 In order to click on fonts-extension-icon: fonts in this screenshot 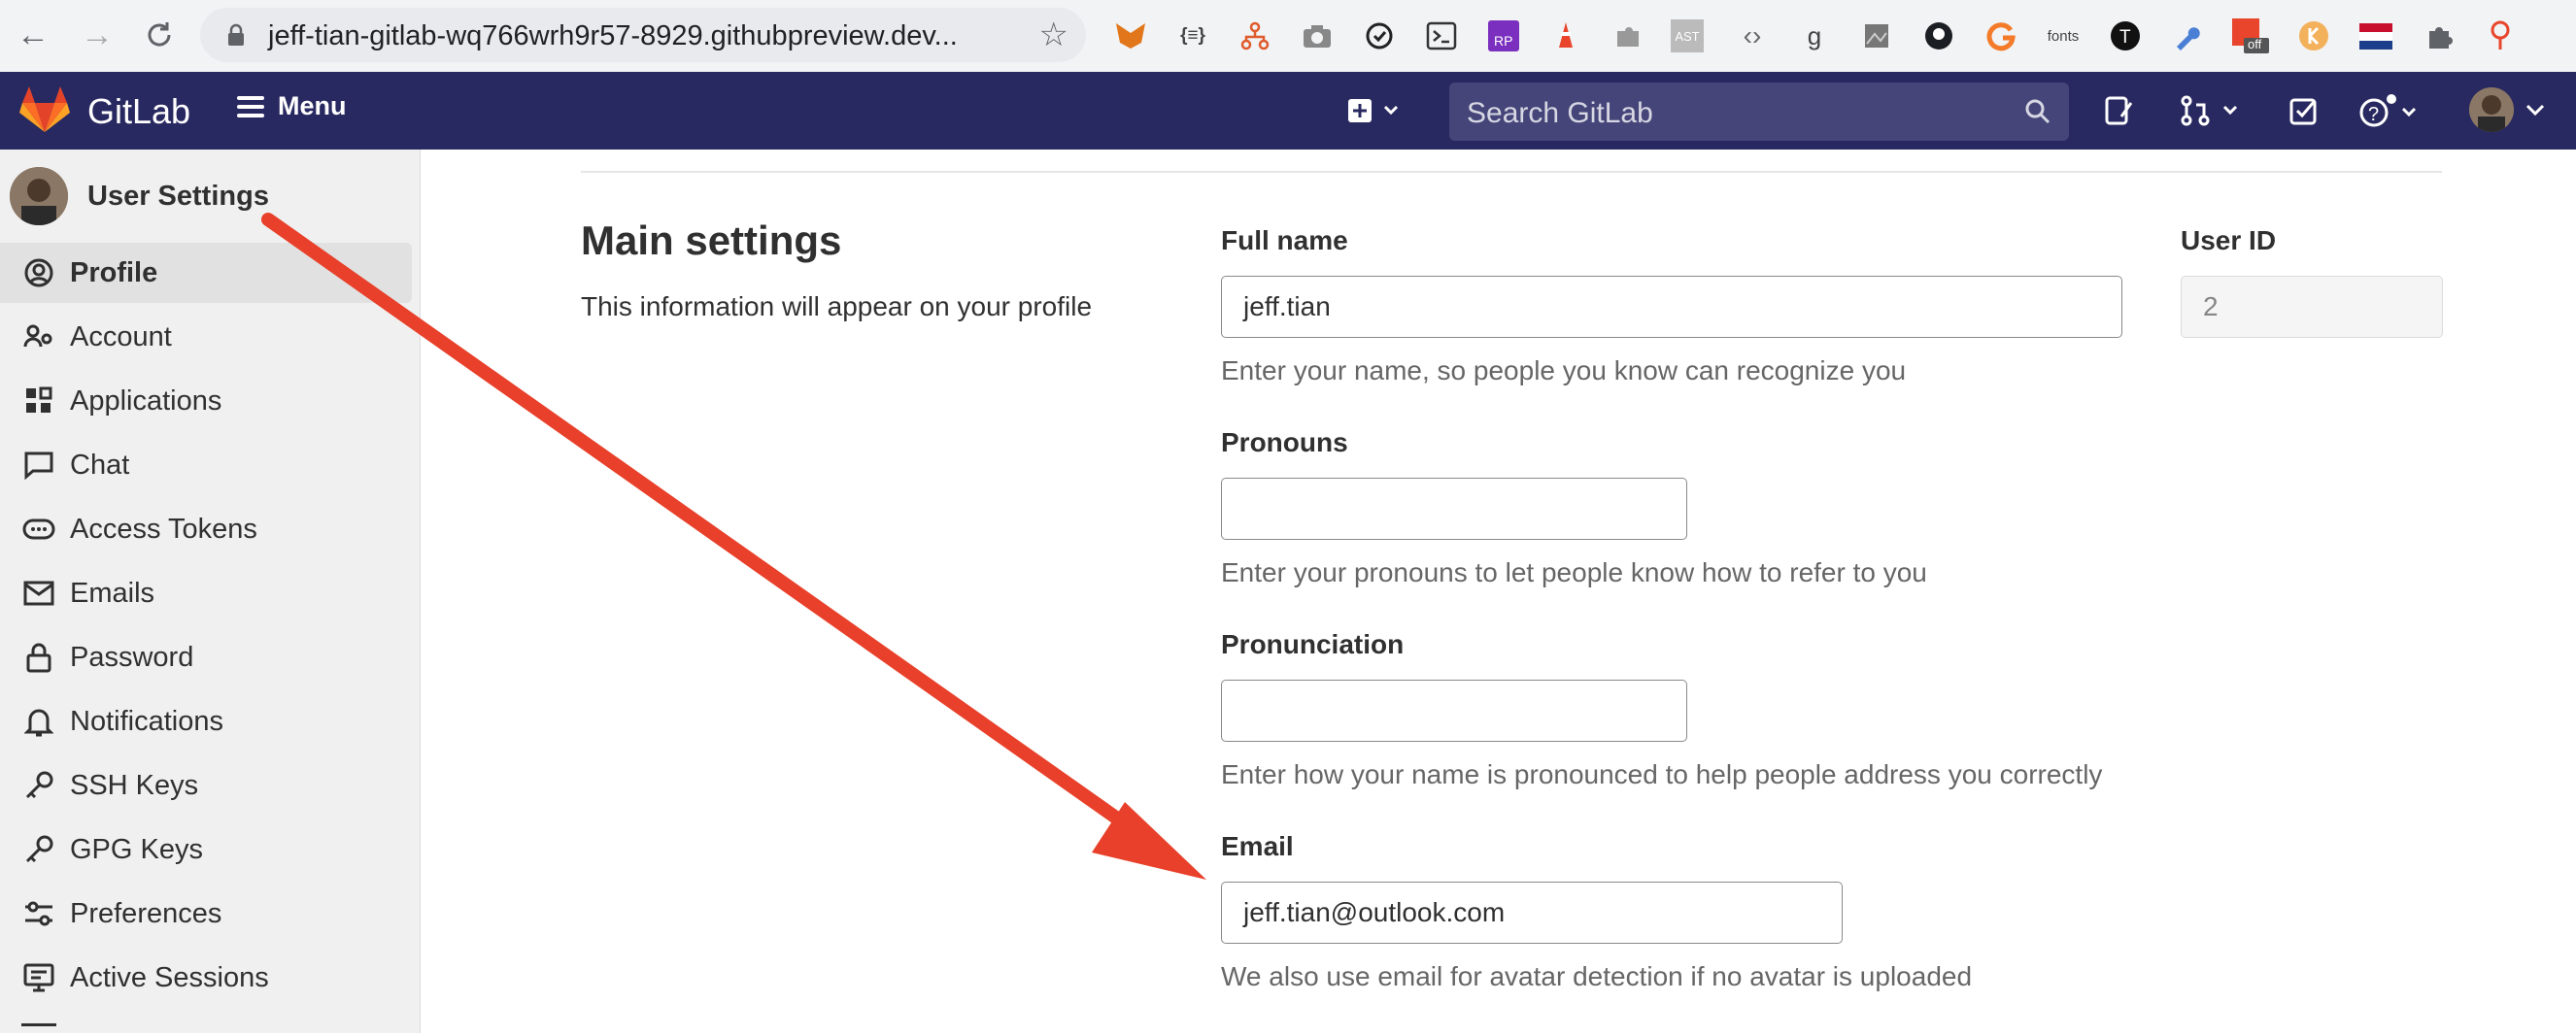, I will do `click(2063, 36)`.